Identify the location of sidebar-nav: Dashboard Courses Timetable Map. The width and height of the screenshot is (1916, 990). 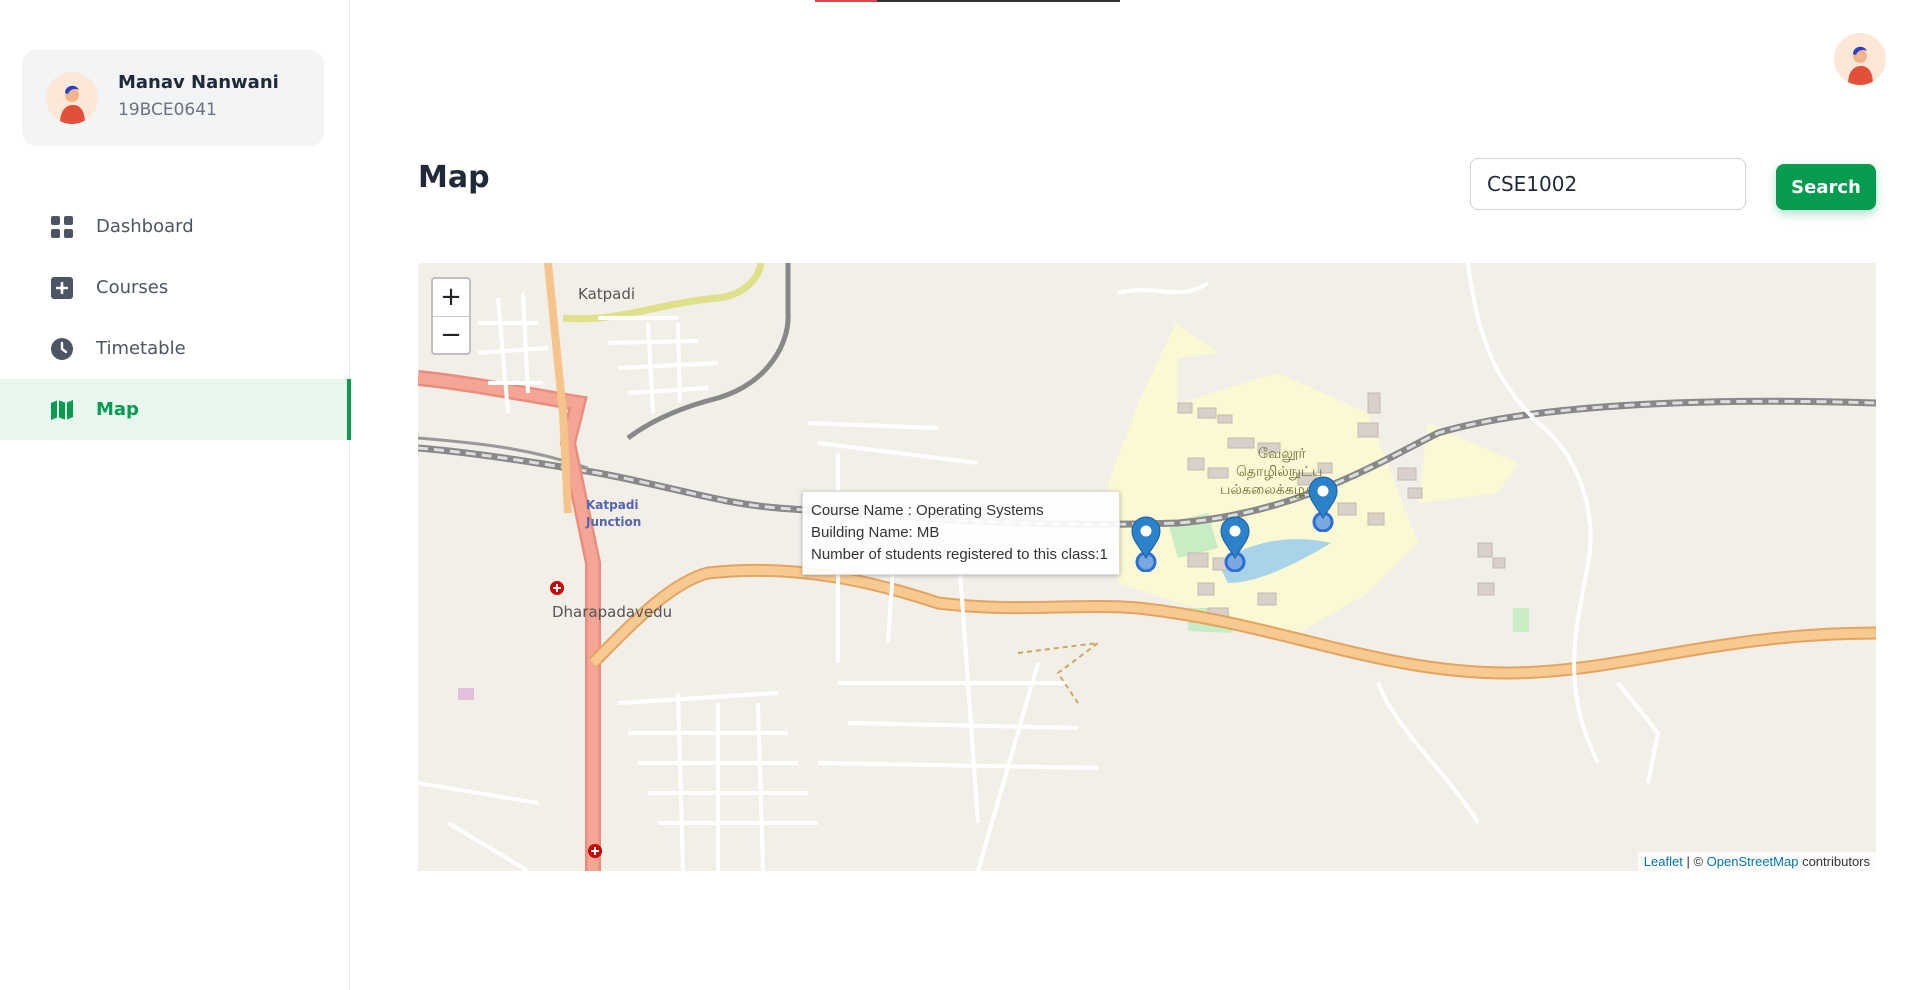
(175, 318).